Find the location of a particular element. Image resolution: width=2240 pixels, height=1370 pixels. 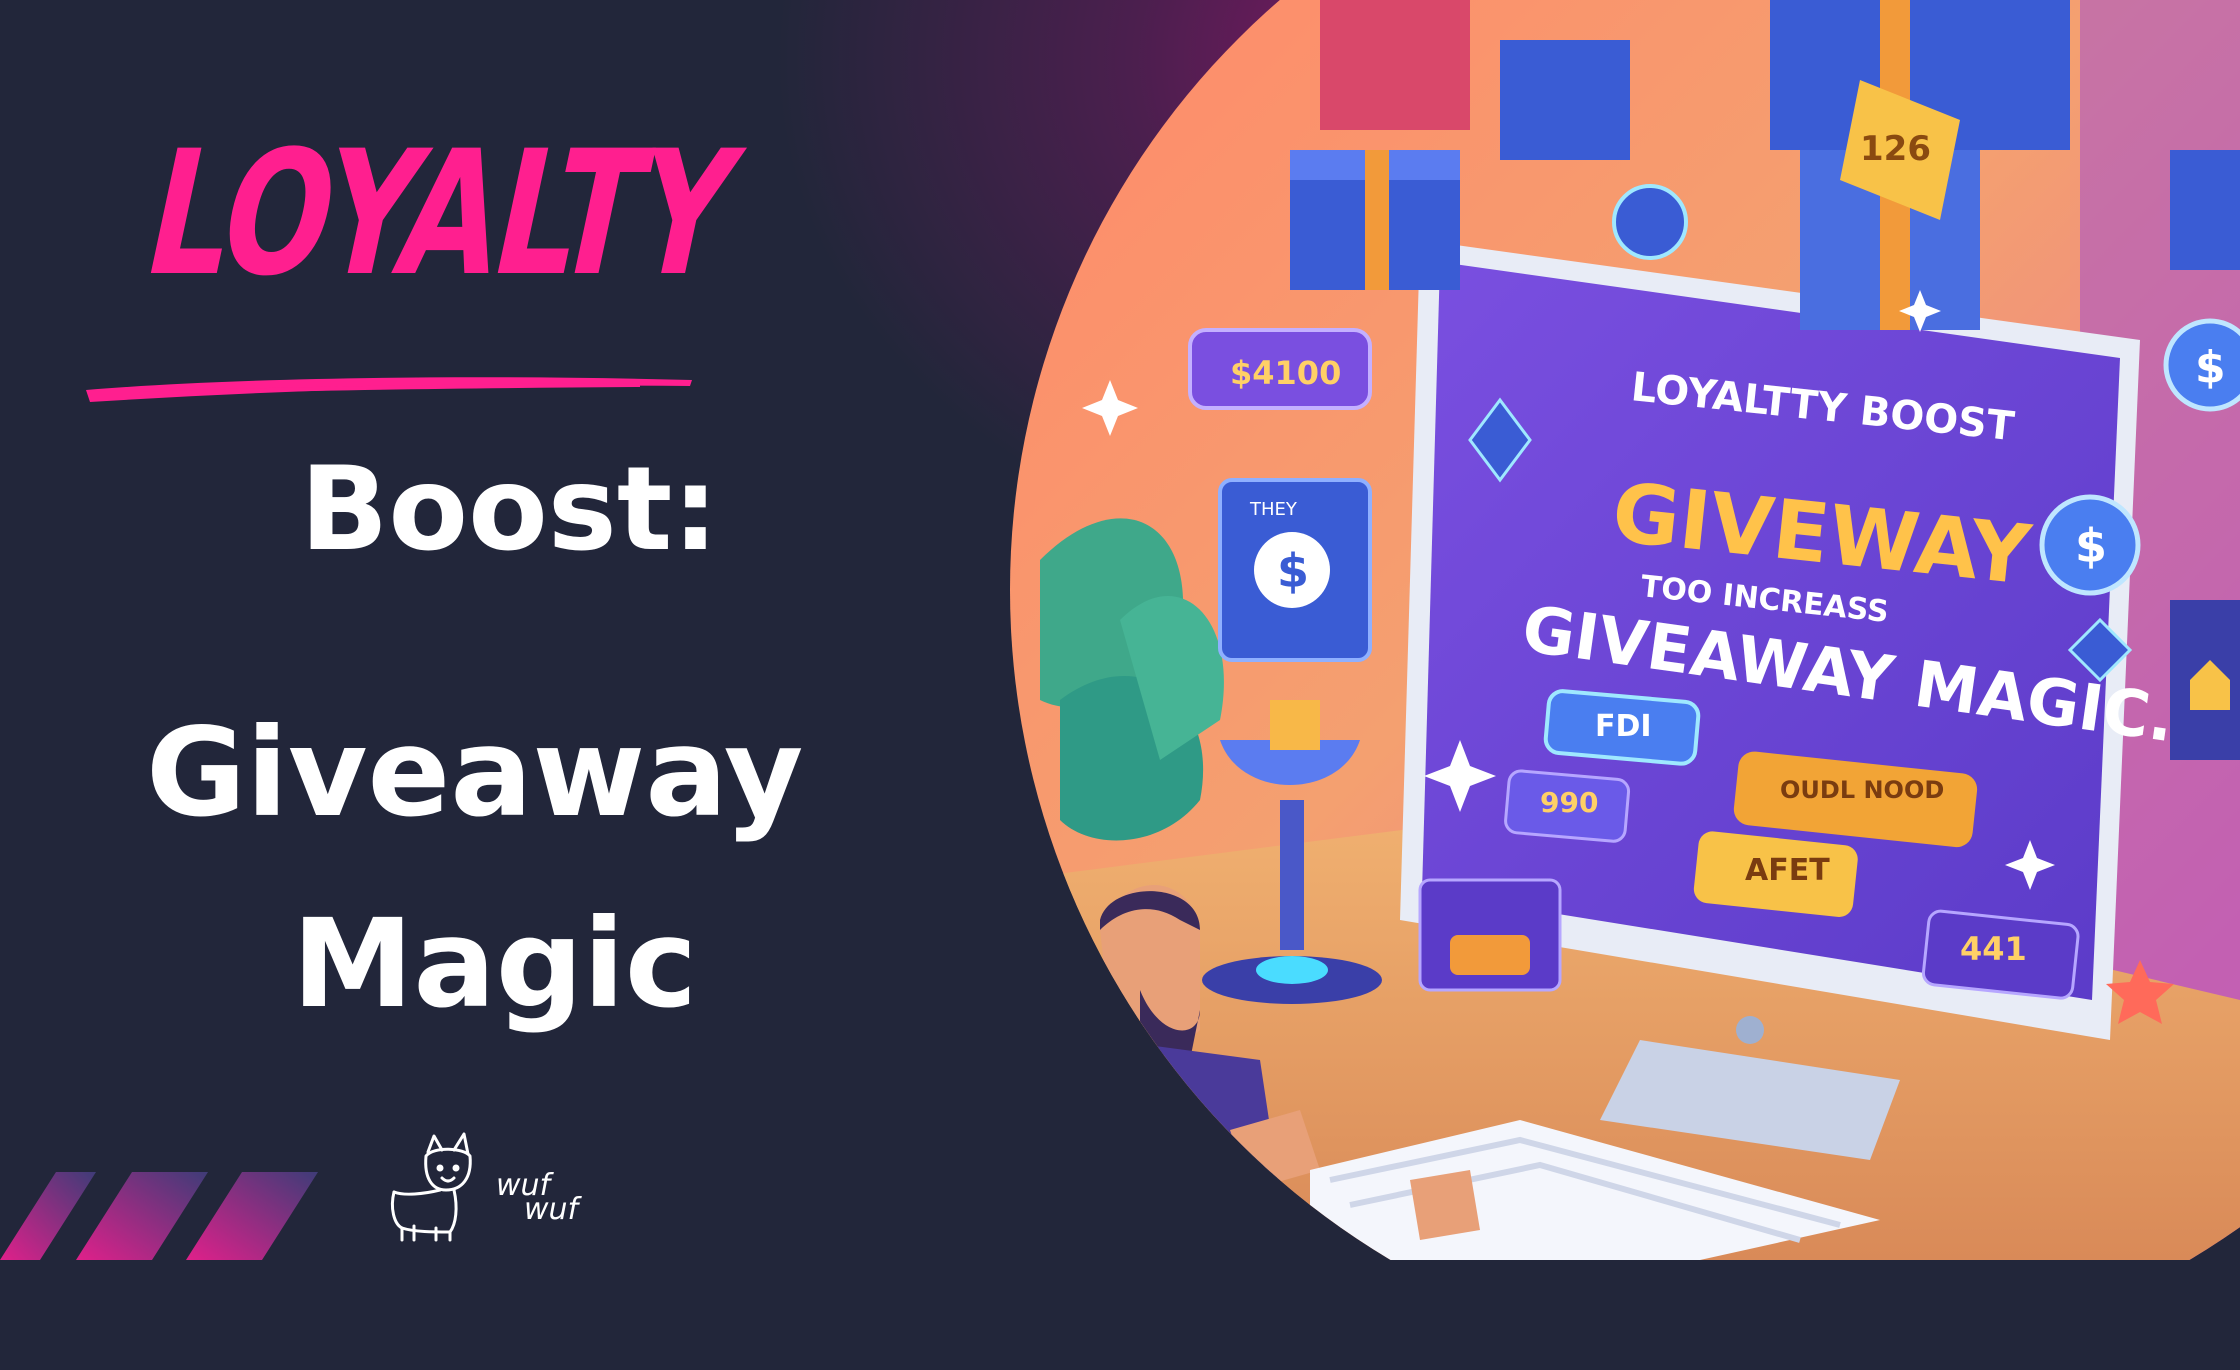

screen-button-fdi: FDI is located at coordinates (1622, 727).